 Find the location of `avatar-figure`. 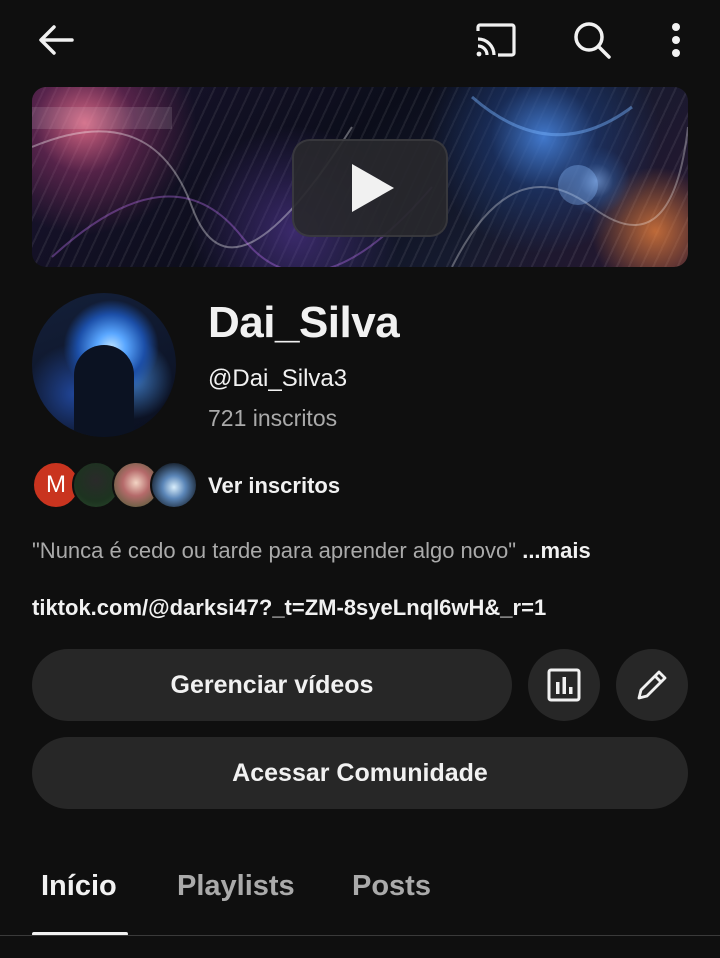

avatar-figure is located at coordinates (104, 391).